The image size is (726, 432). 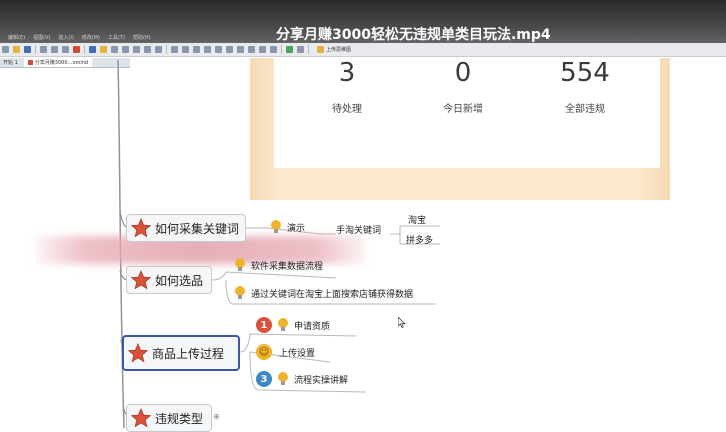 I want to click on leaf-taobao-label: 淘宝, so click(x=417, y=221).